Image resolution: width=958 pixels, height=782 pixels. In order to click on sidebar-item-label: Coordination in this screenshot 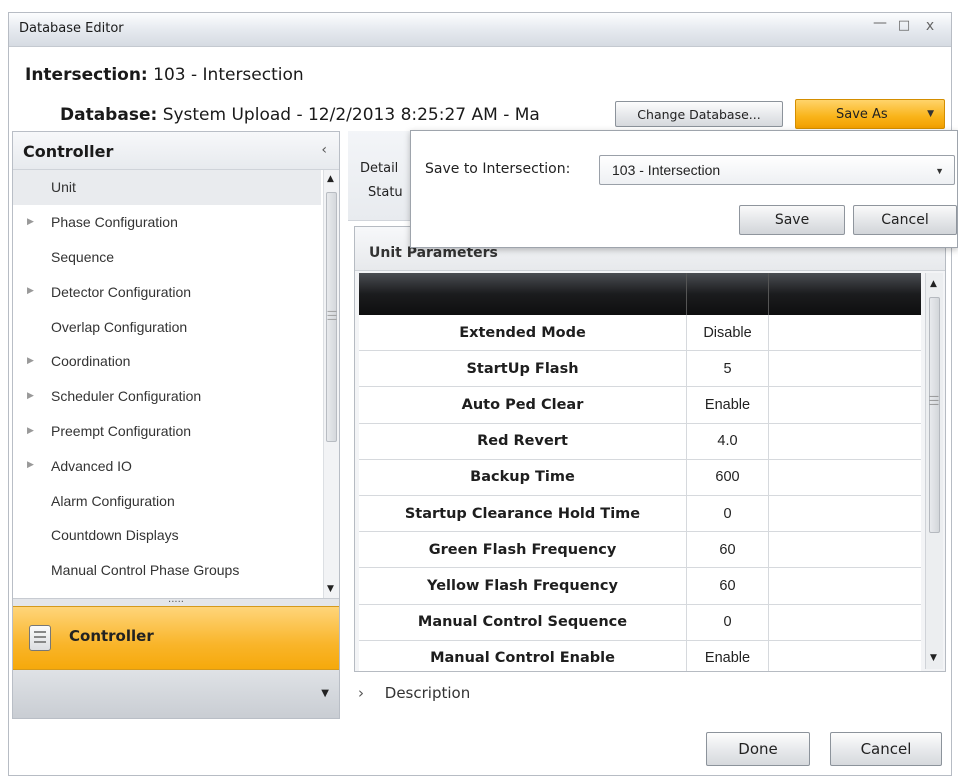, I will do `click(91, 361)`.